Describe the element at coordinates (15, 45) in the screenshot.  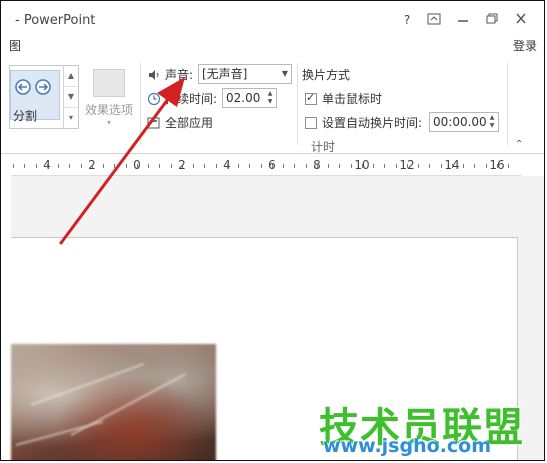
I see `tab-view: 图` at that location.